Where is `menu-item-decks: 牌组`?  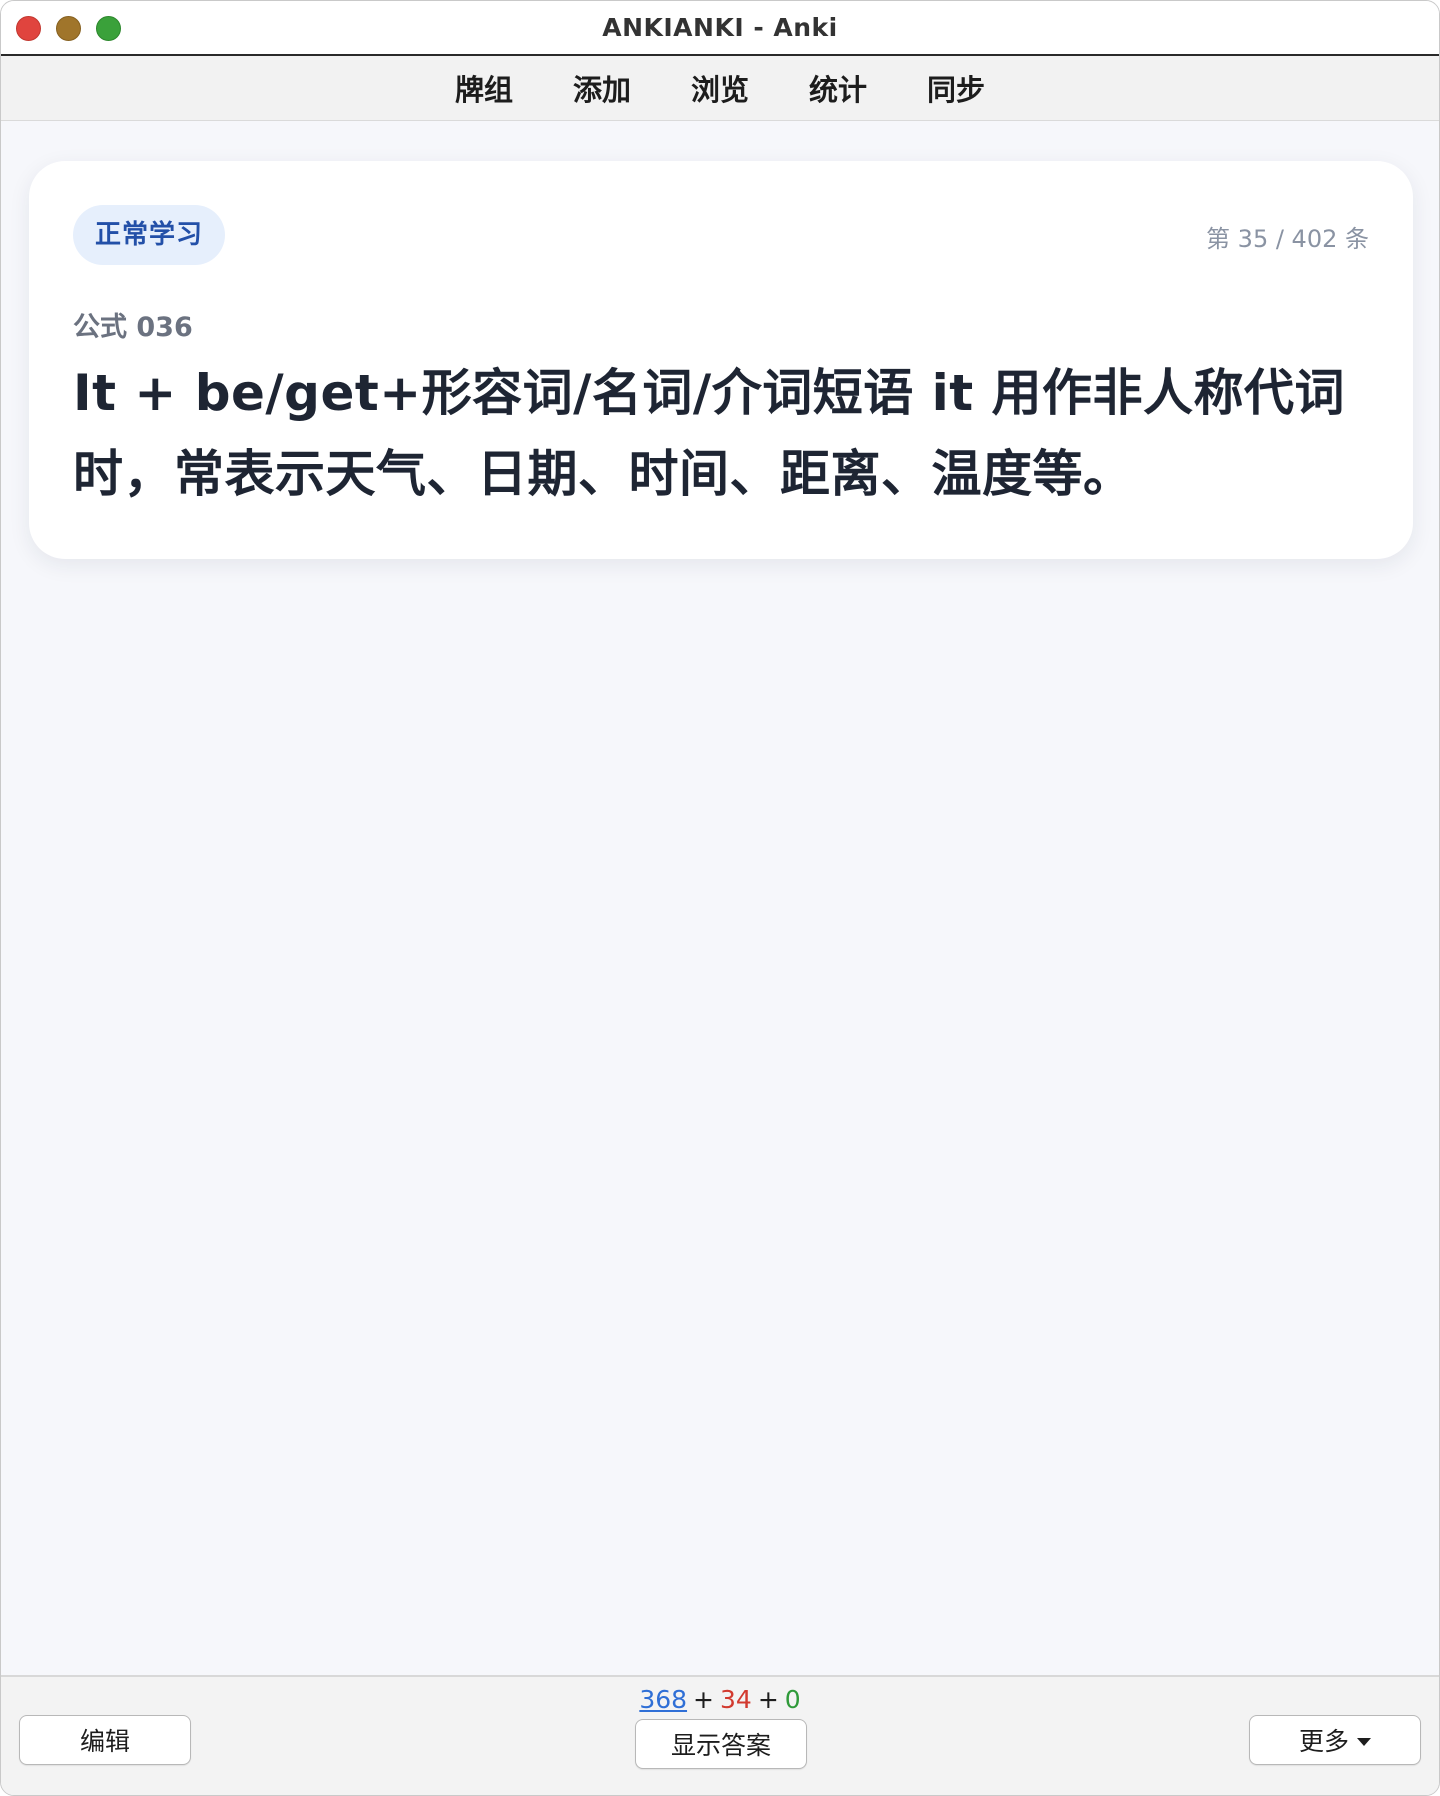 menu-item-decks: 牌组 is located at coordinates (484, 88).